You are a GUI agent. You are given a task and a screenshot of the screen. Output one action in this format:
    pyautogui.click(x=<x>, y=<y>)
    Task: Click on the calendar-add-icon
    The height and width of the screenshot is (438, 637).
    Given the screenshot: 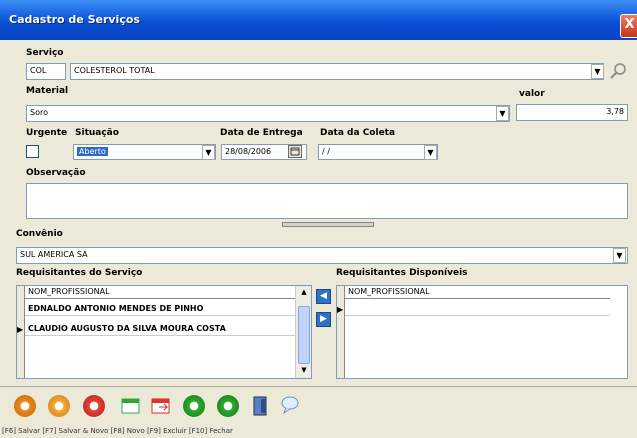 What is the action you would take?
    pyautogui.click(x=131, y=405)
    